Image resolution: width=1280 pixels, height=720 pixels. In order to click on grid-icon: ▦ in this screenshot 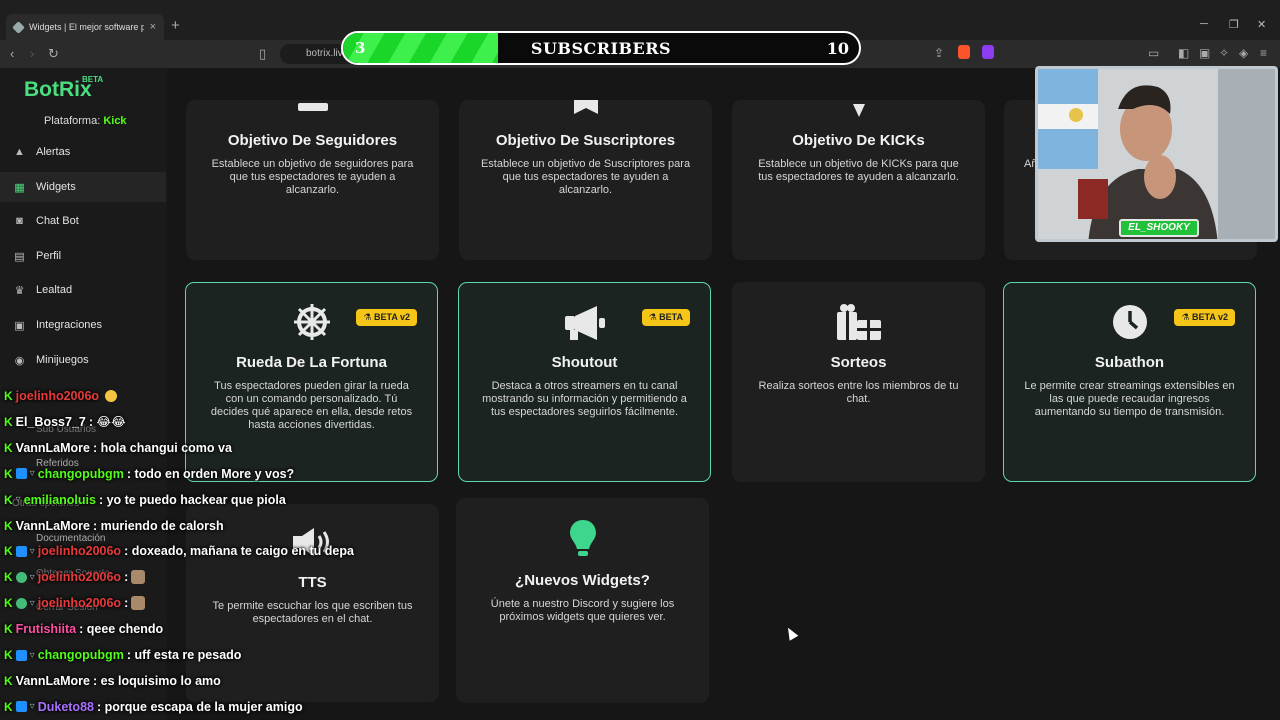, I will do `click(19, 187)`.